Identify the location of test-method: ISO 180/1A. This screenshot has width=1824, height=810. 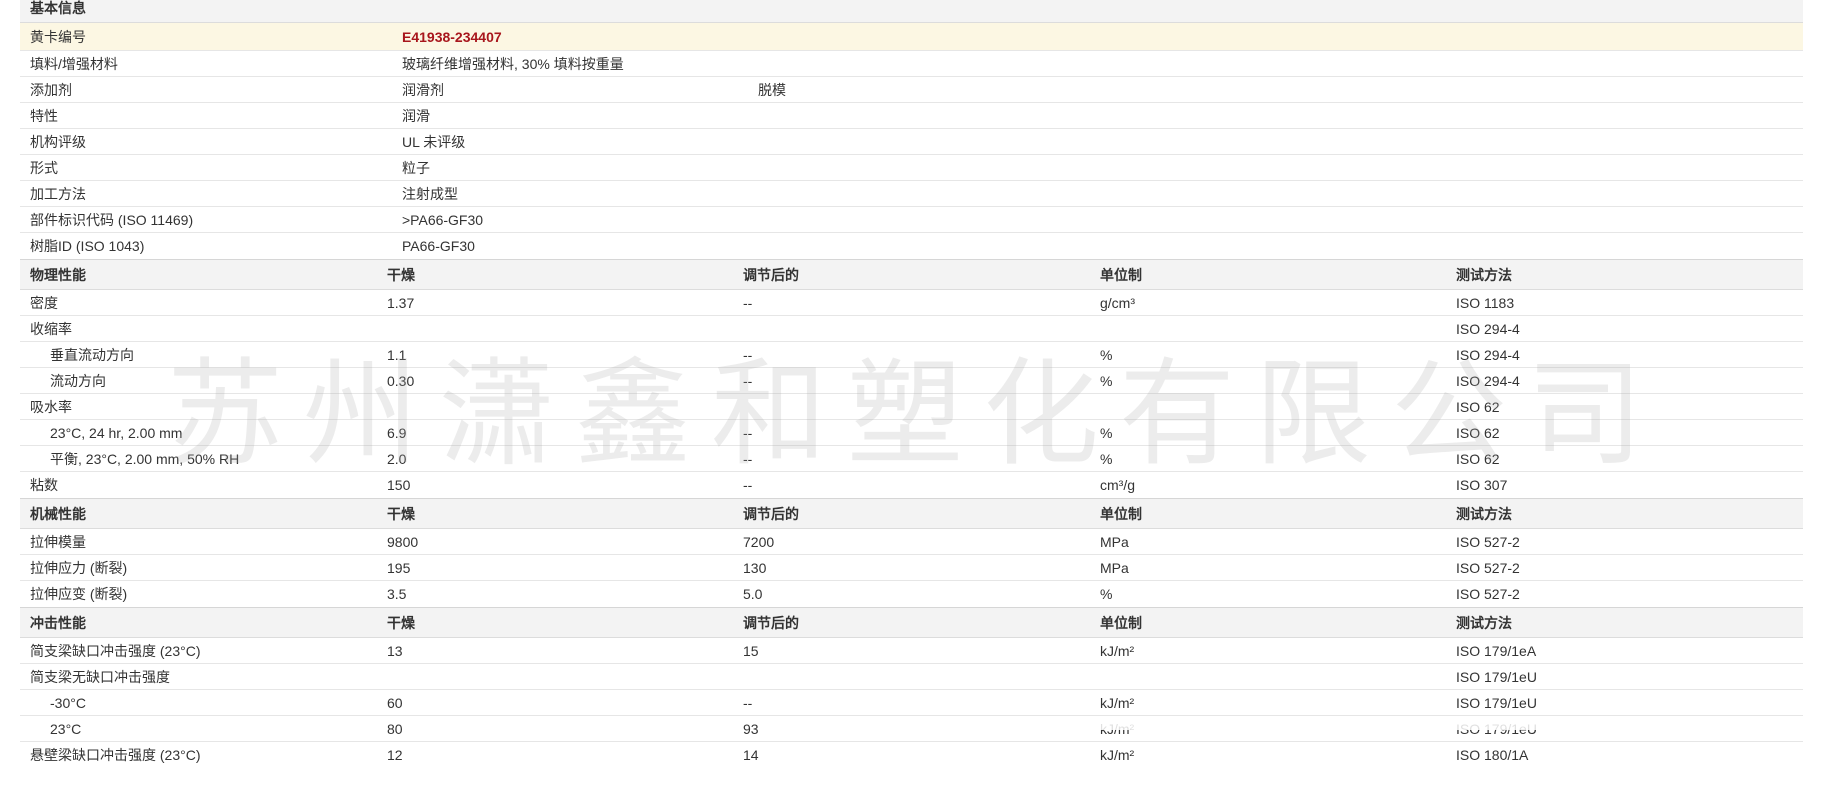
(1492, 755).